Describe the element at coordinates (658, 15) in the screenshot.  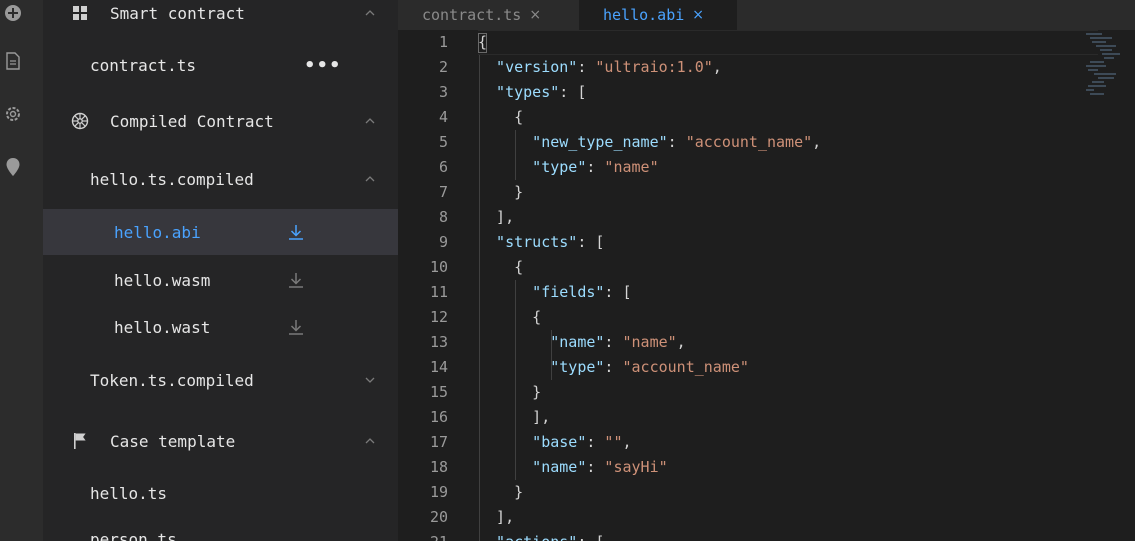
I see `tab-hello-abi: hello.abi ×` at that location.